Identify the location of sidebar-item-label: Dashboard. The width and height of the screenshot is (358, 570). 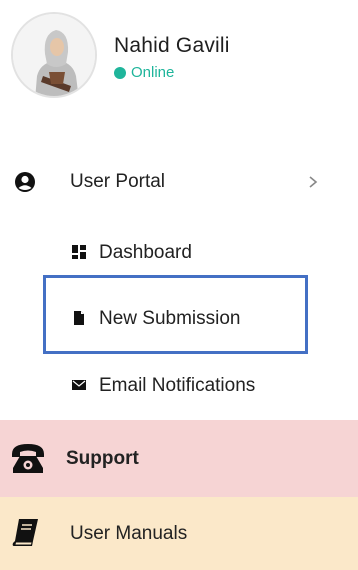
(145, 252).